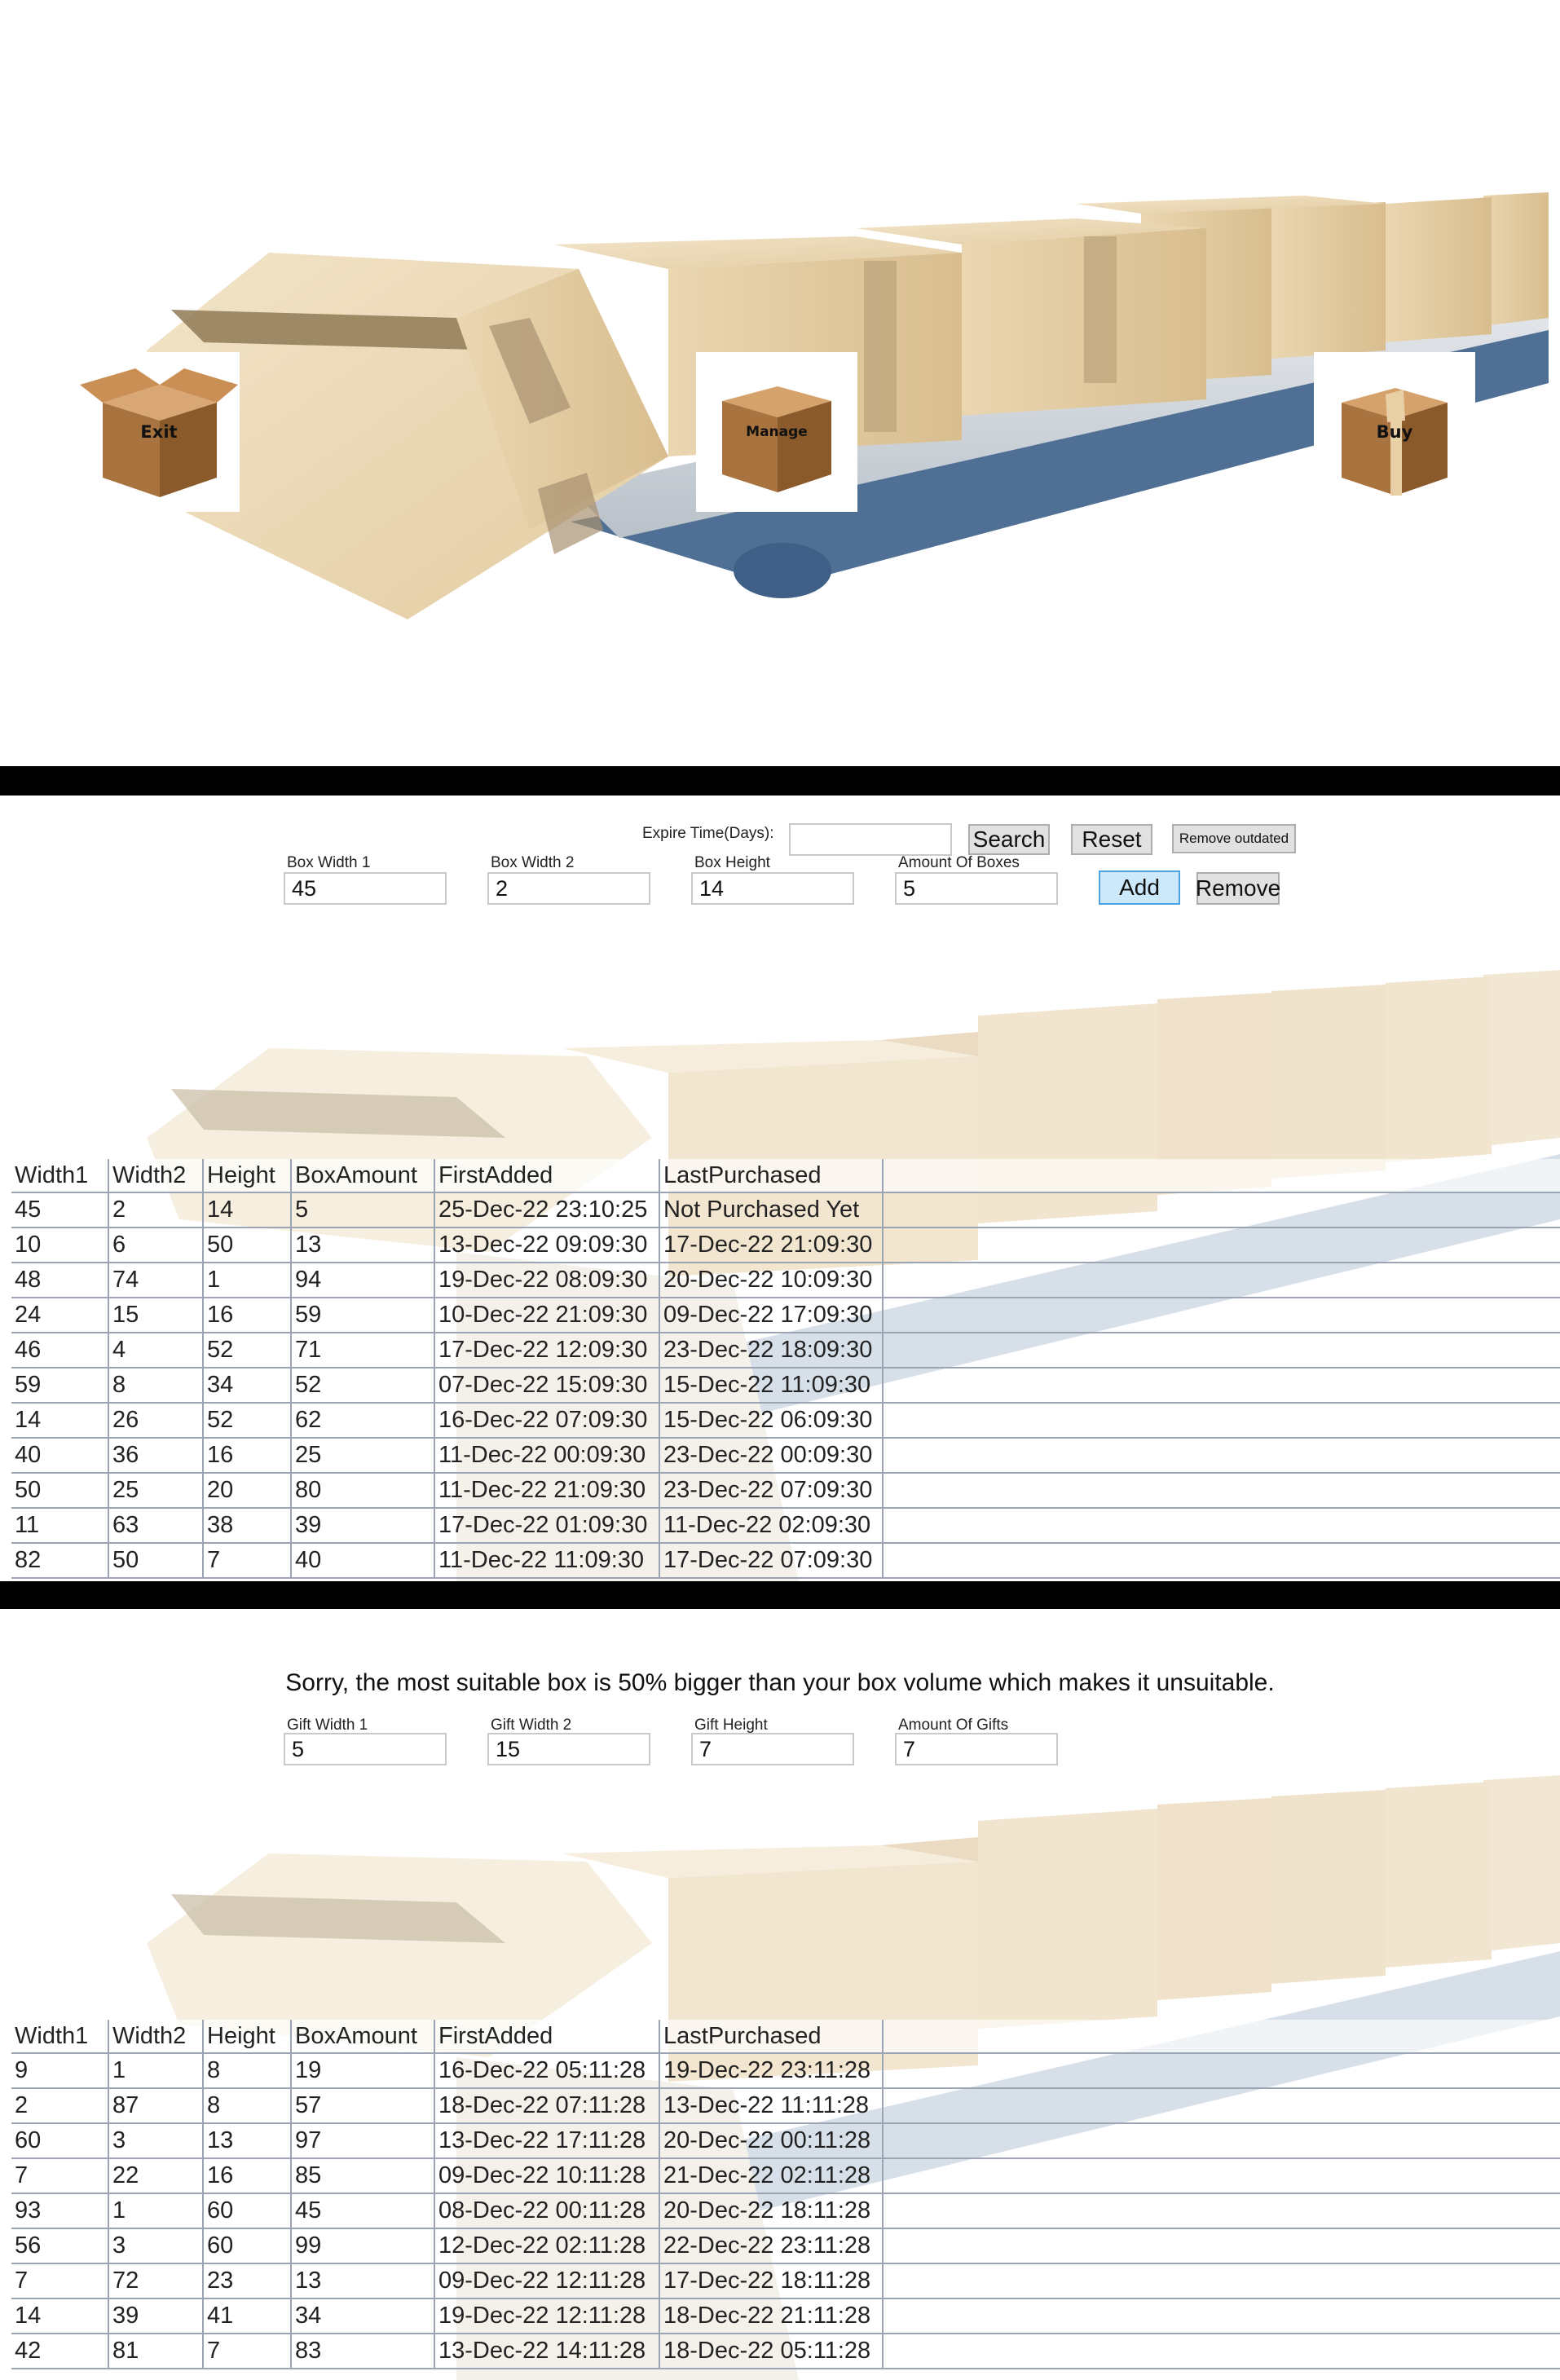  What do you see at coordinates (547, 2281) in the screenshot?
I see `table-cell-firstadded: 09-Dec-22 12:11:28` at bounding box center [547, 2281].